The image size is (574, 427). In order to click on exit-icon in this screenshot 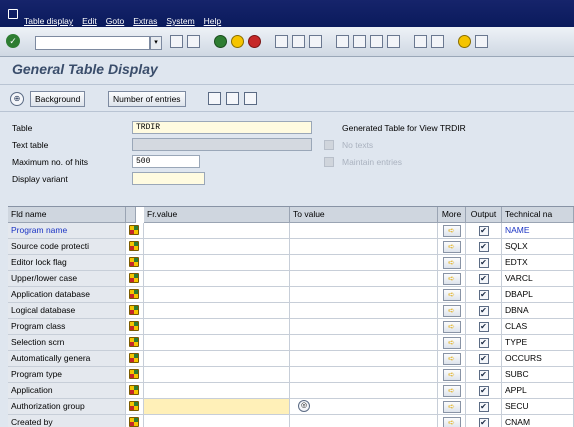, I will do `click(237, 41)`.